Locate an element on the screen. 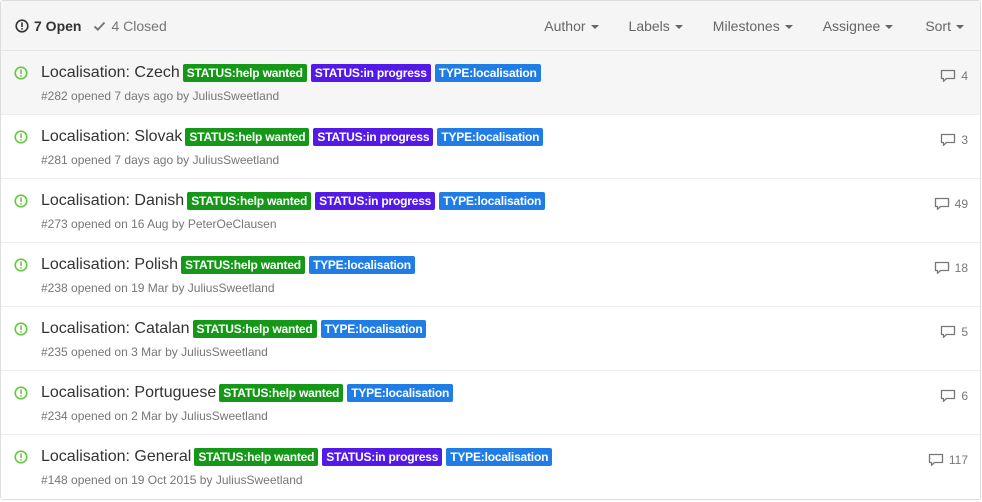 Image resolution: width=982 pixels, height=502 pixels. comments-link: 6 is located at coordinates (954, 396).